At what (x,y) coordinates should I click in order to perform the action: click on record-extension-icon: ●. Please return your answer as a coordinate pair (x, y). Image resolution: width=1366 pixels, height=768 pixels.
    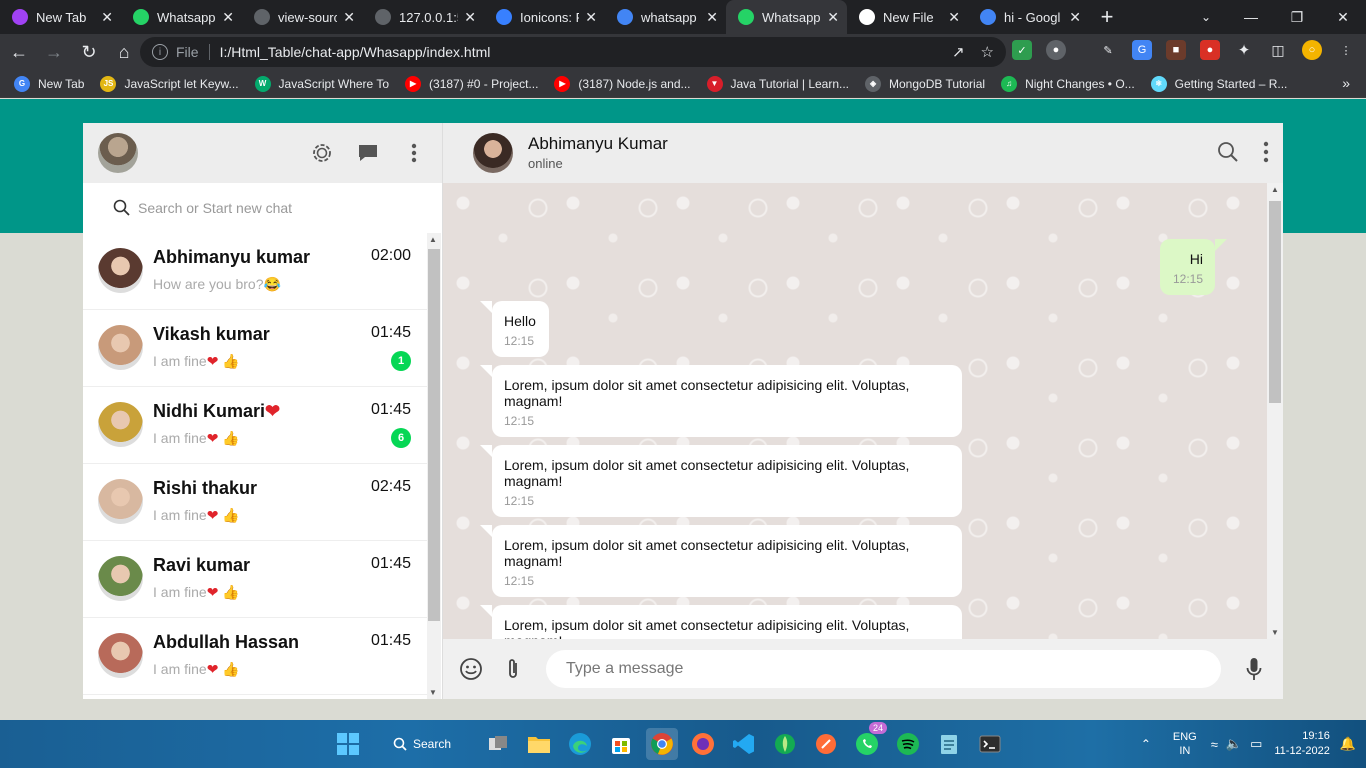
    Looking at the image, I should click on (1210, 50).